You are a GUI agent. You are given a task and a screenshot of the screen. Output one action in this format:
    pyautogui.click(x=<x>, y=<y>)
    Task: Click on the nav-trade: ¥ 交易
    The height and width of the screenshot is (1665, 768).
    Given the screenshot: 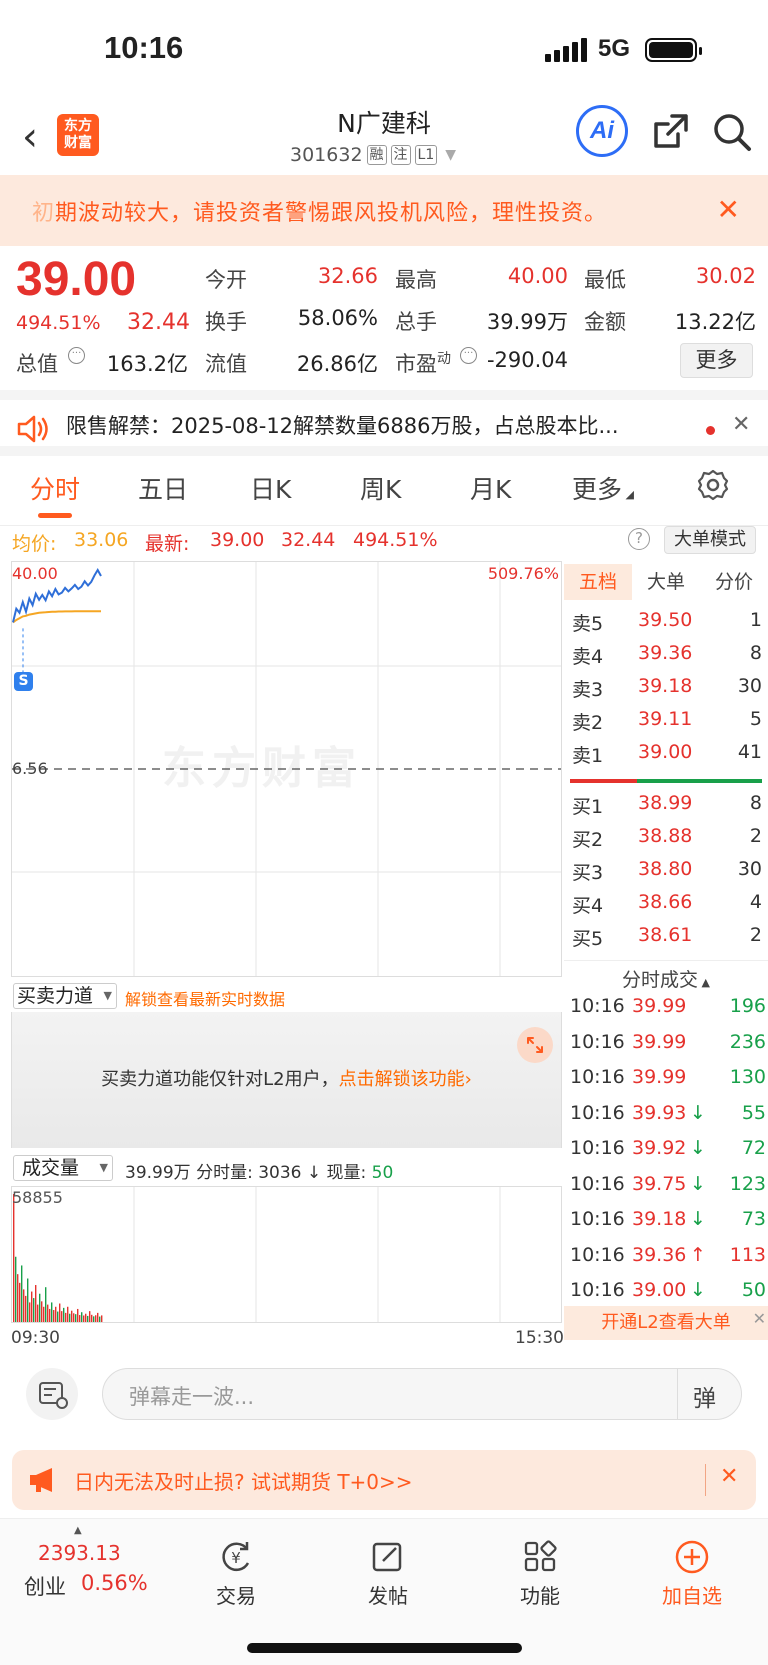 What is the action you would take?
    pyautogui.click(x=236, y=1574)
    